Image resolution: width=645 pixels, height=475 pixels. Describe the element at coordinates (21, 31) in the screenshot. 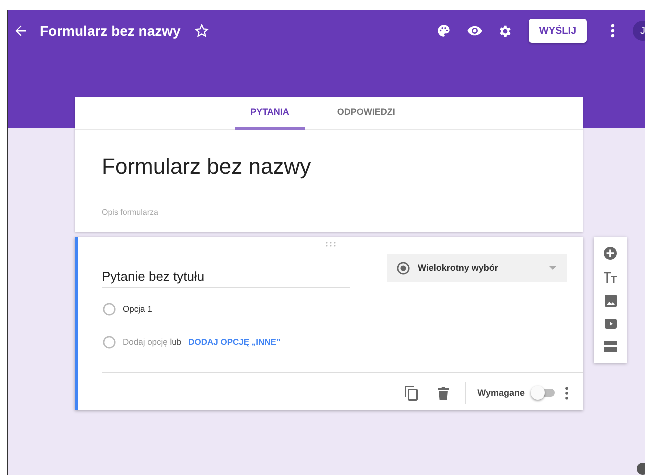

I see `back-arrow-icon` at that location.